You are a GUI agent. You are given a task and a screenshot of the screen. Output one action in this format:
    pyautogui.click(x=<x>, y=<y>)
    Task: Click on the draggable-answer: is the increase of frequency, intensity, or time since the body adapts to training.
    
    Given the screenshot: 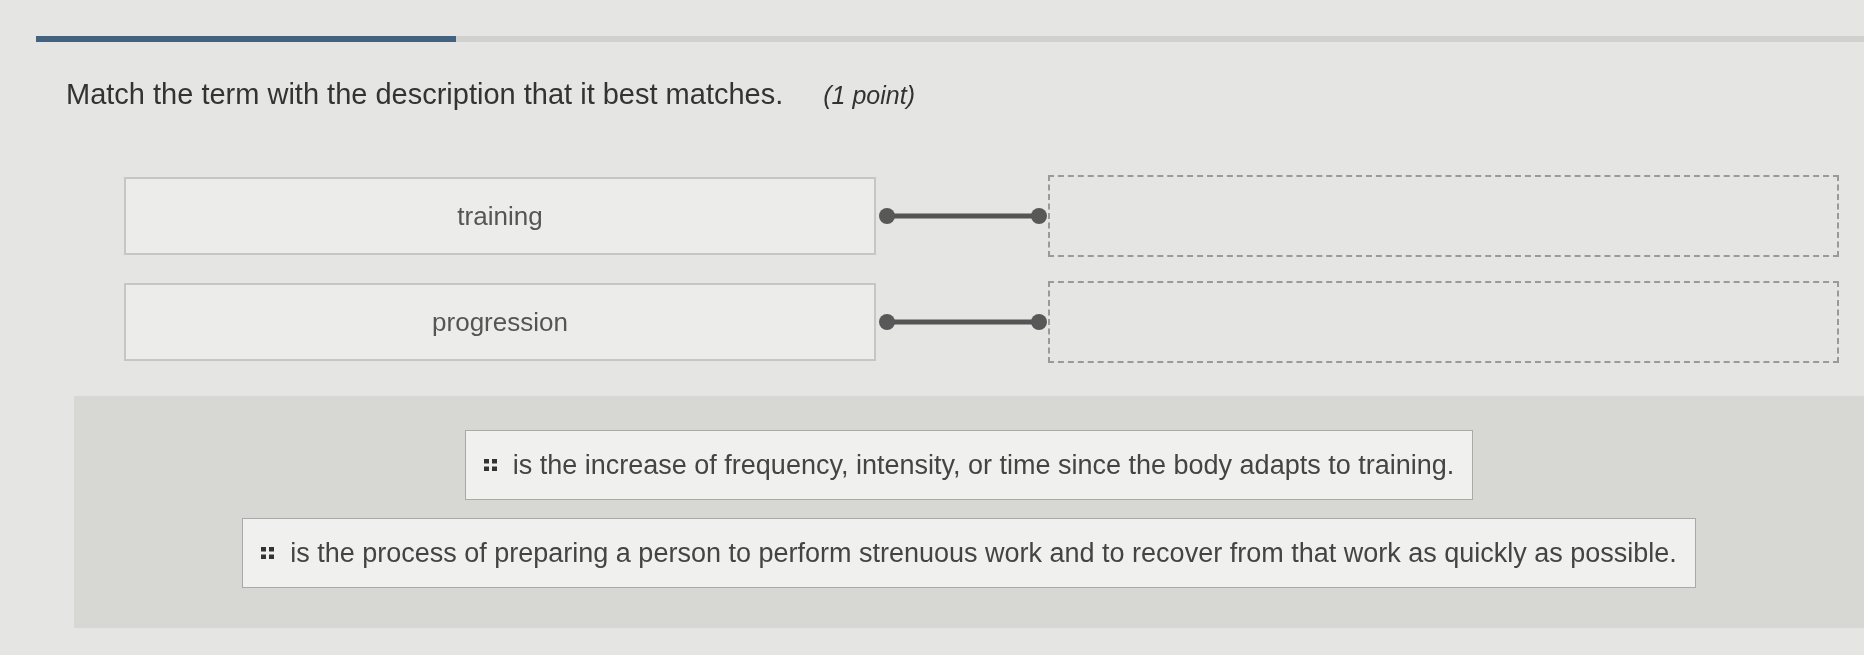 What is the action you would take?
    pyautogui.click(x=969, y=465)
    